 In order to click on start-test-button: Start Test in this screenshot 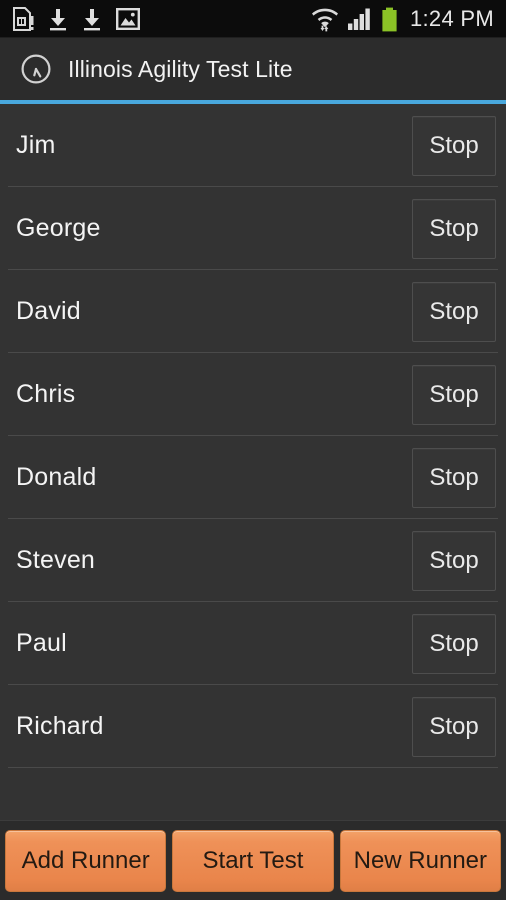, I will do `click(253, 860)`.